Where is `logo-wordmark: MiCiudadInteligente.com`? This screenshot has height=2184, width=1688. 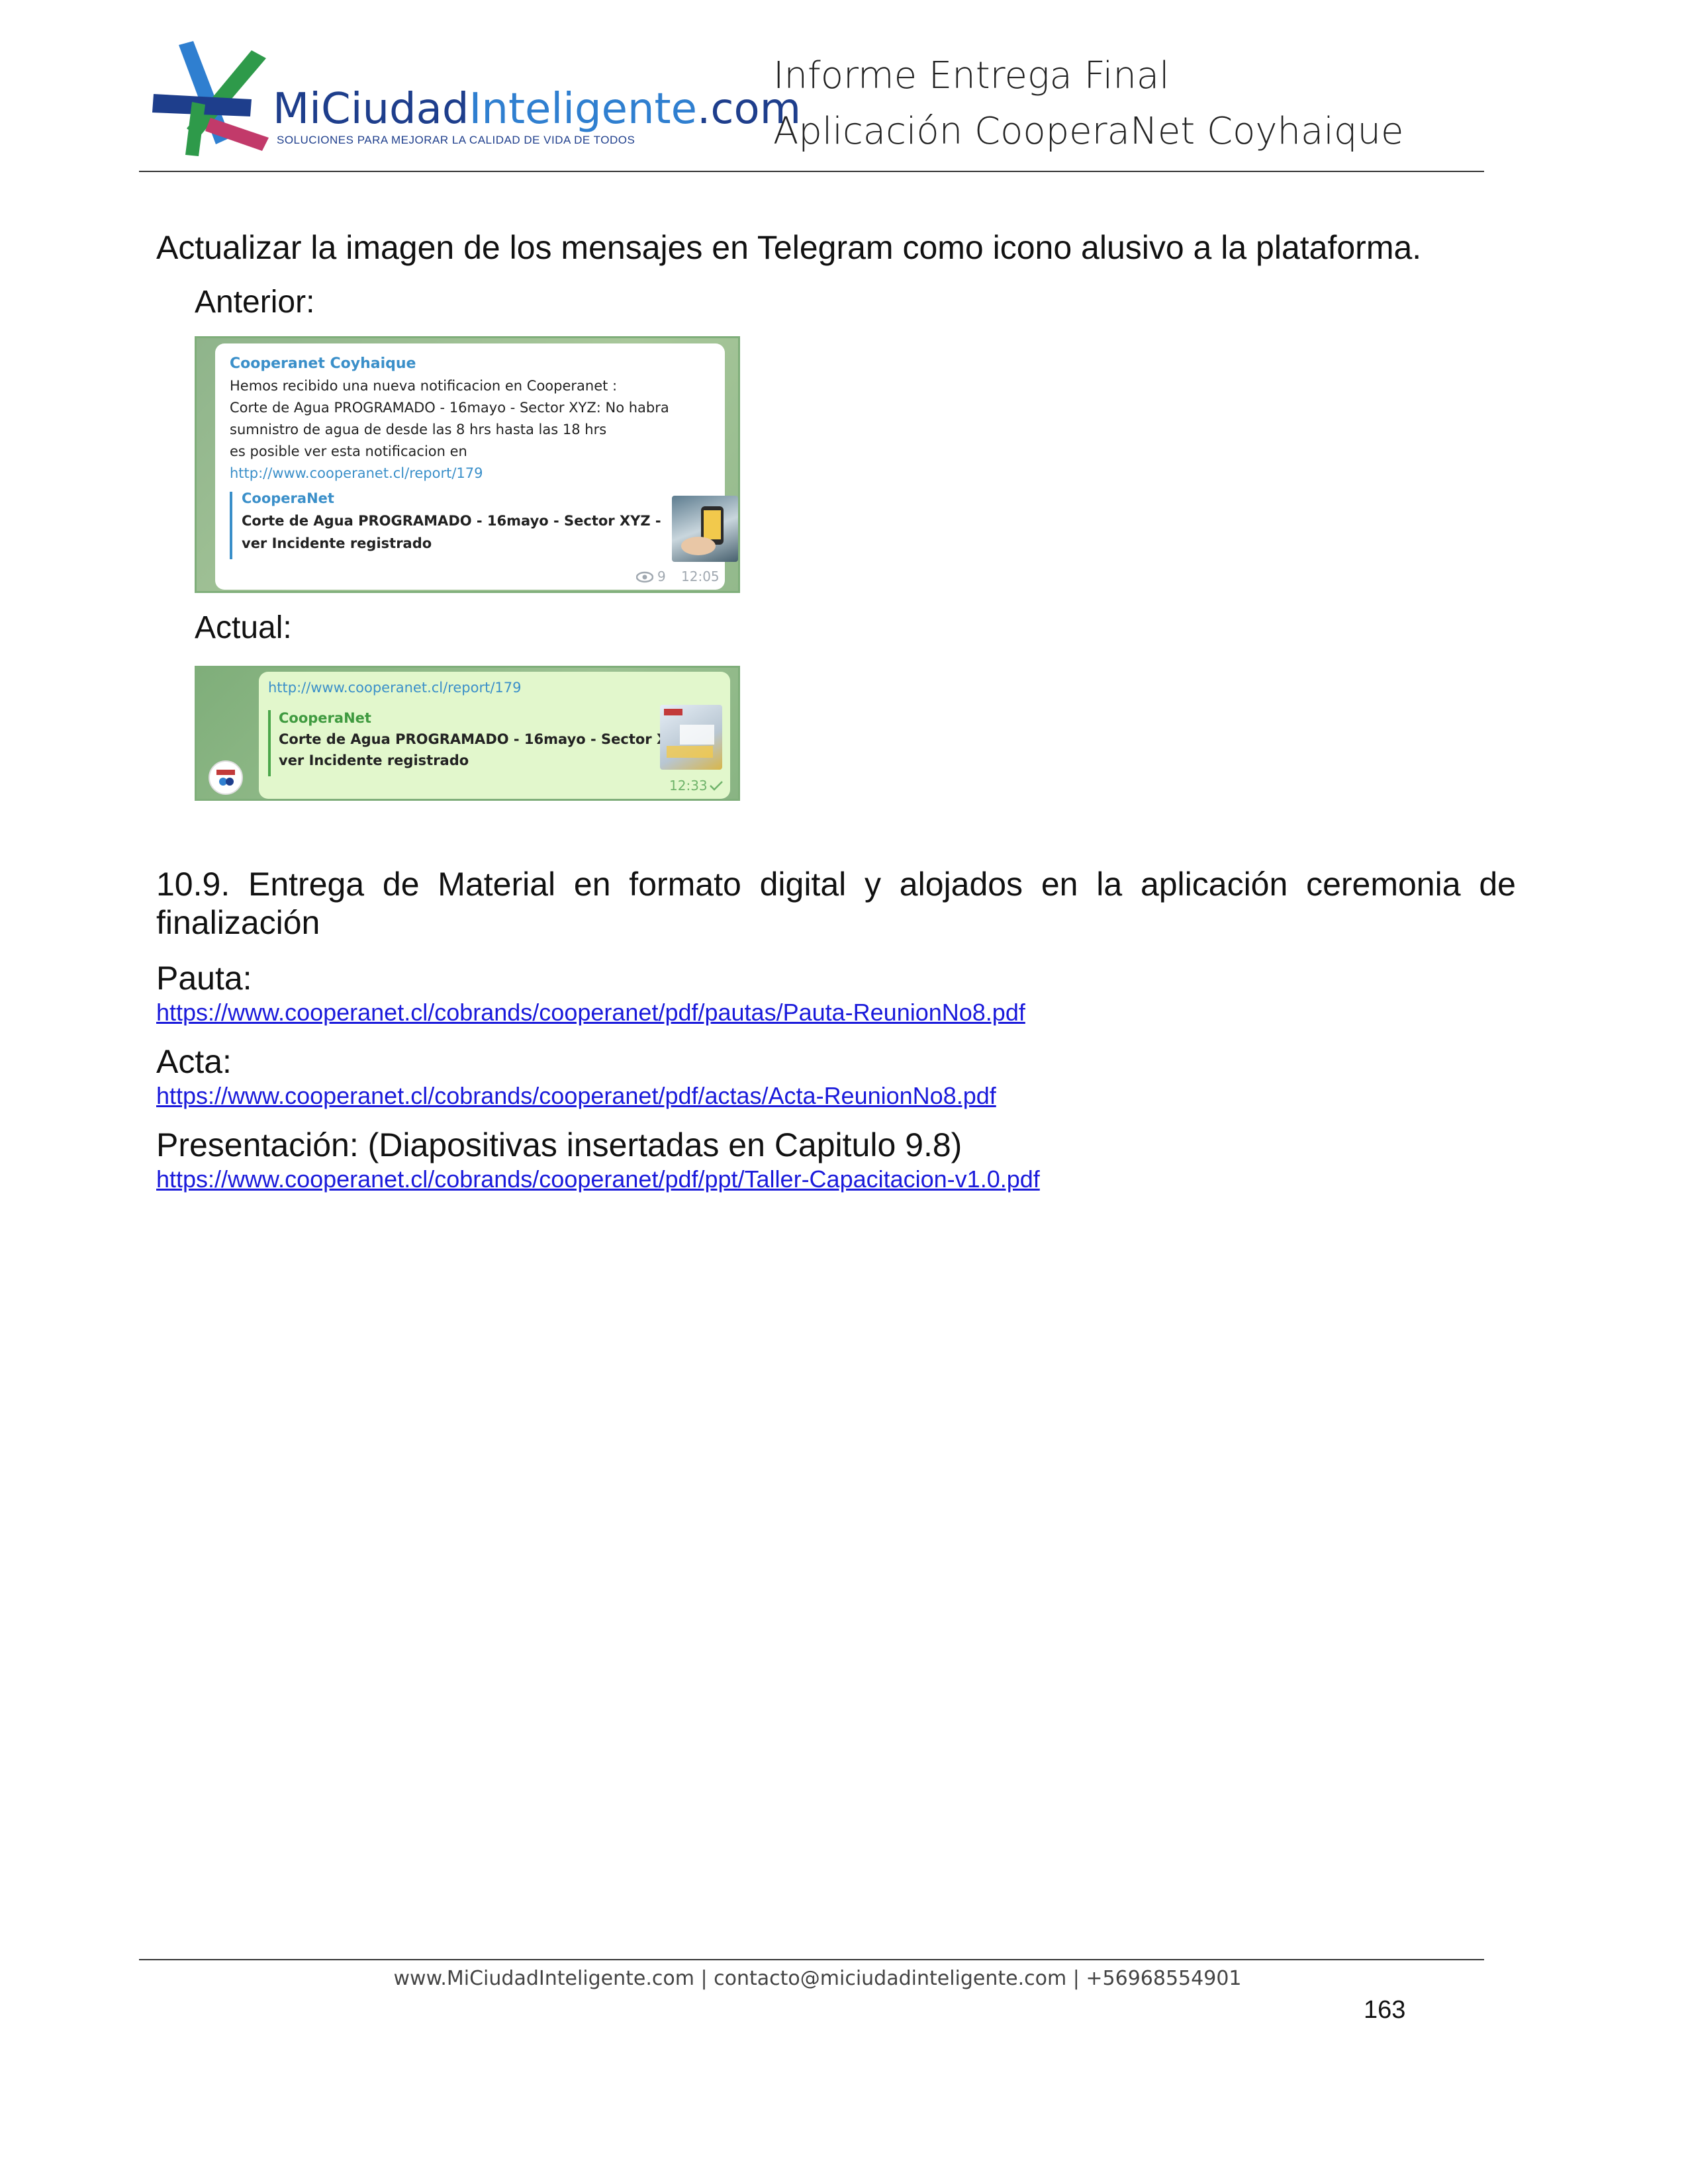 logo-wordmark: MiCiudadInteligente.com is located at coordinates (537, 109).